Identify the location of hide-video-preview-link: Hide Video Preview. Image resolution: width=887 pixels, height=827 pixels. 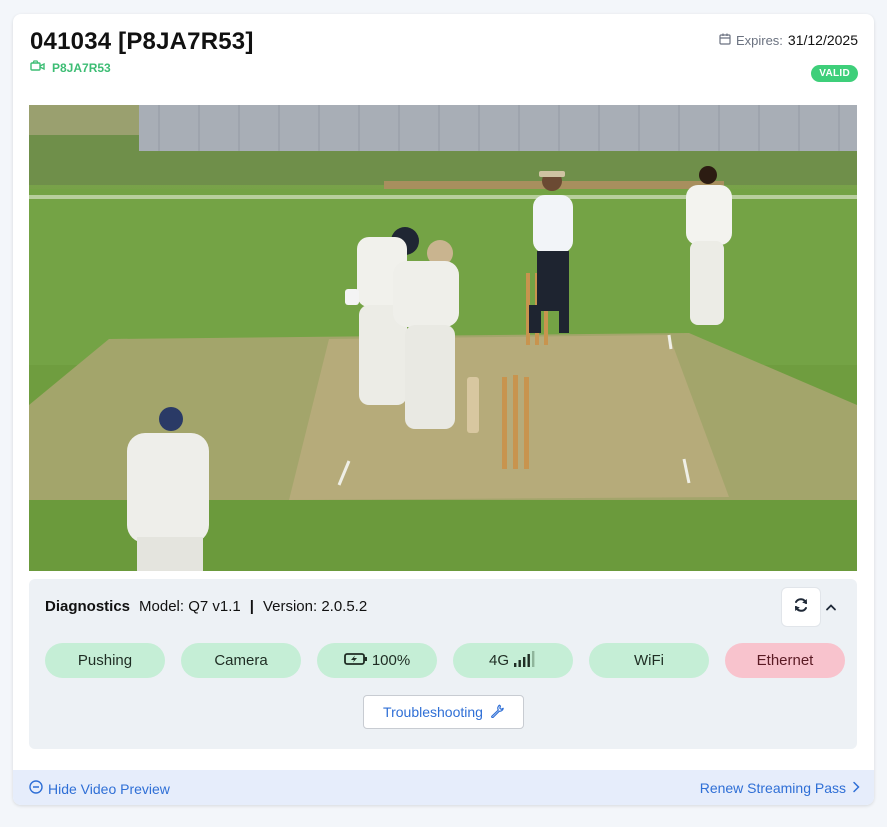
(99, 788).